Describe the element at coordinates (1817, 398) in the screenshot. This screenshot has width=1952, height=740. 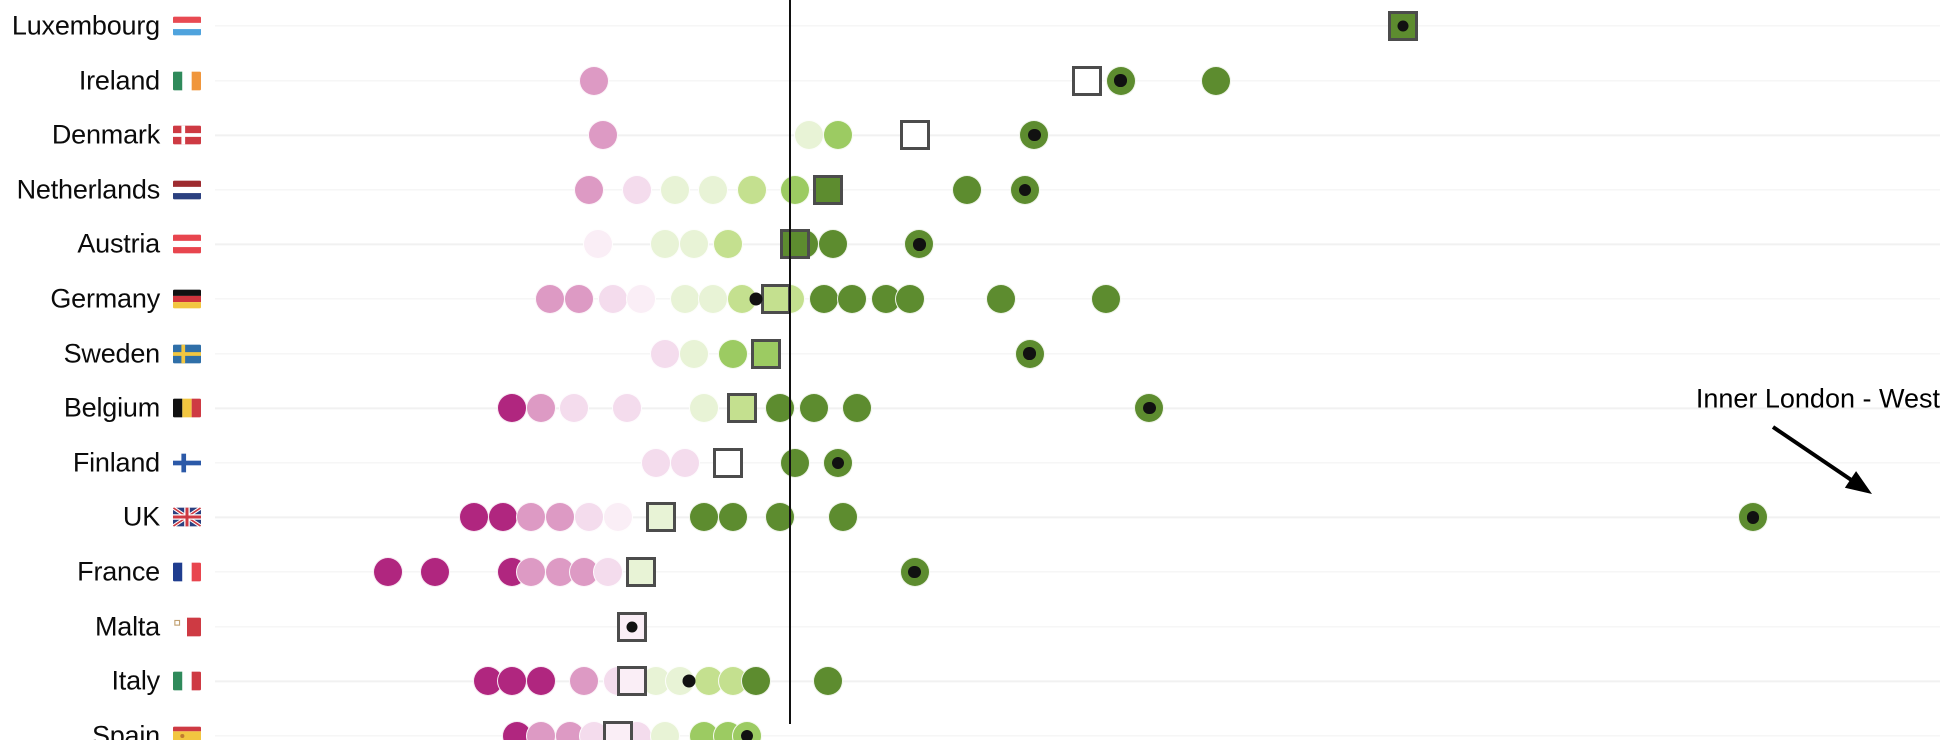
I see `annotation-label: Inner London - West` at that location.